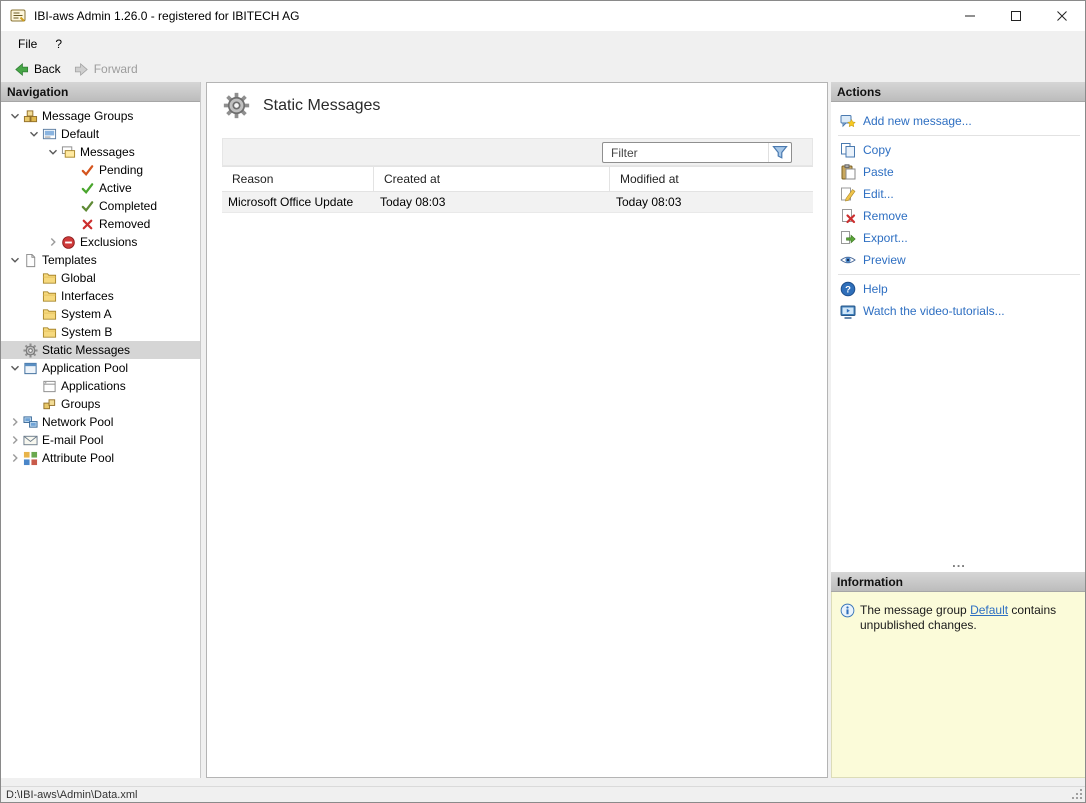  I want to click on tree-item-e-mail-pool: E-mail Pool, so click(100, 440).